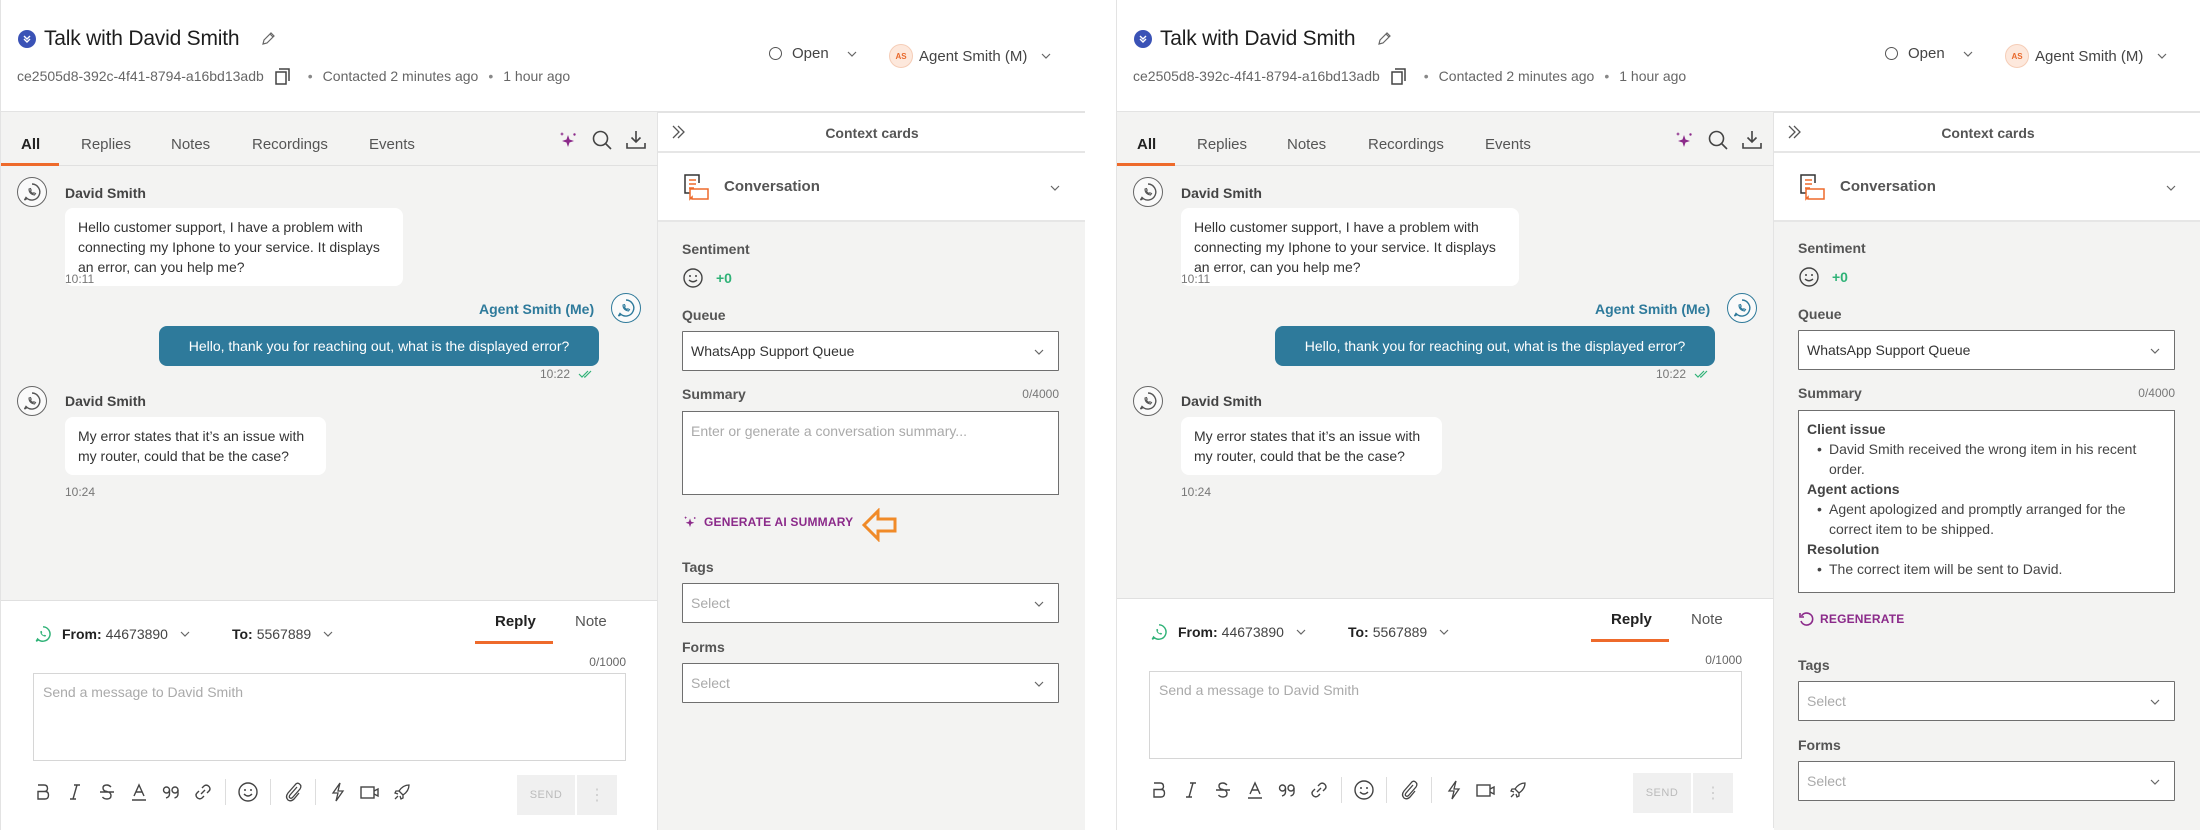 The height and width of the screenshot is (830, 2200). I want to click on regenerate-summary-button: REGENERATE, so click(1851, 619).